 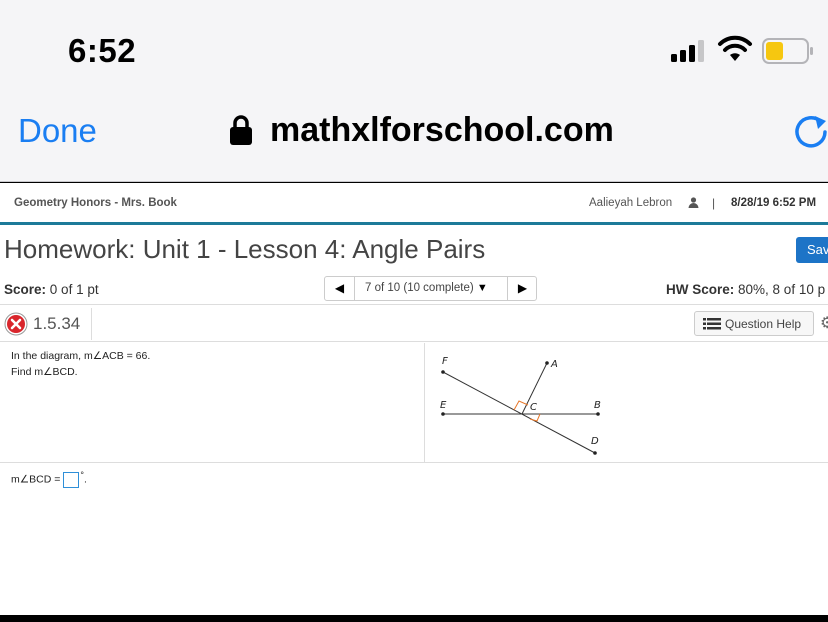 What do you see at coordinates (824, 323) in the screenshot?
I see `settings-gear-icon: ⚙` at bounding box center [824, 323].